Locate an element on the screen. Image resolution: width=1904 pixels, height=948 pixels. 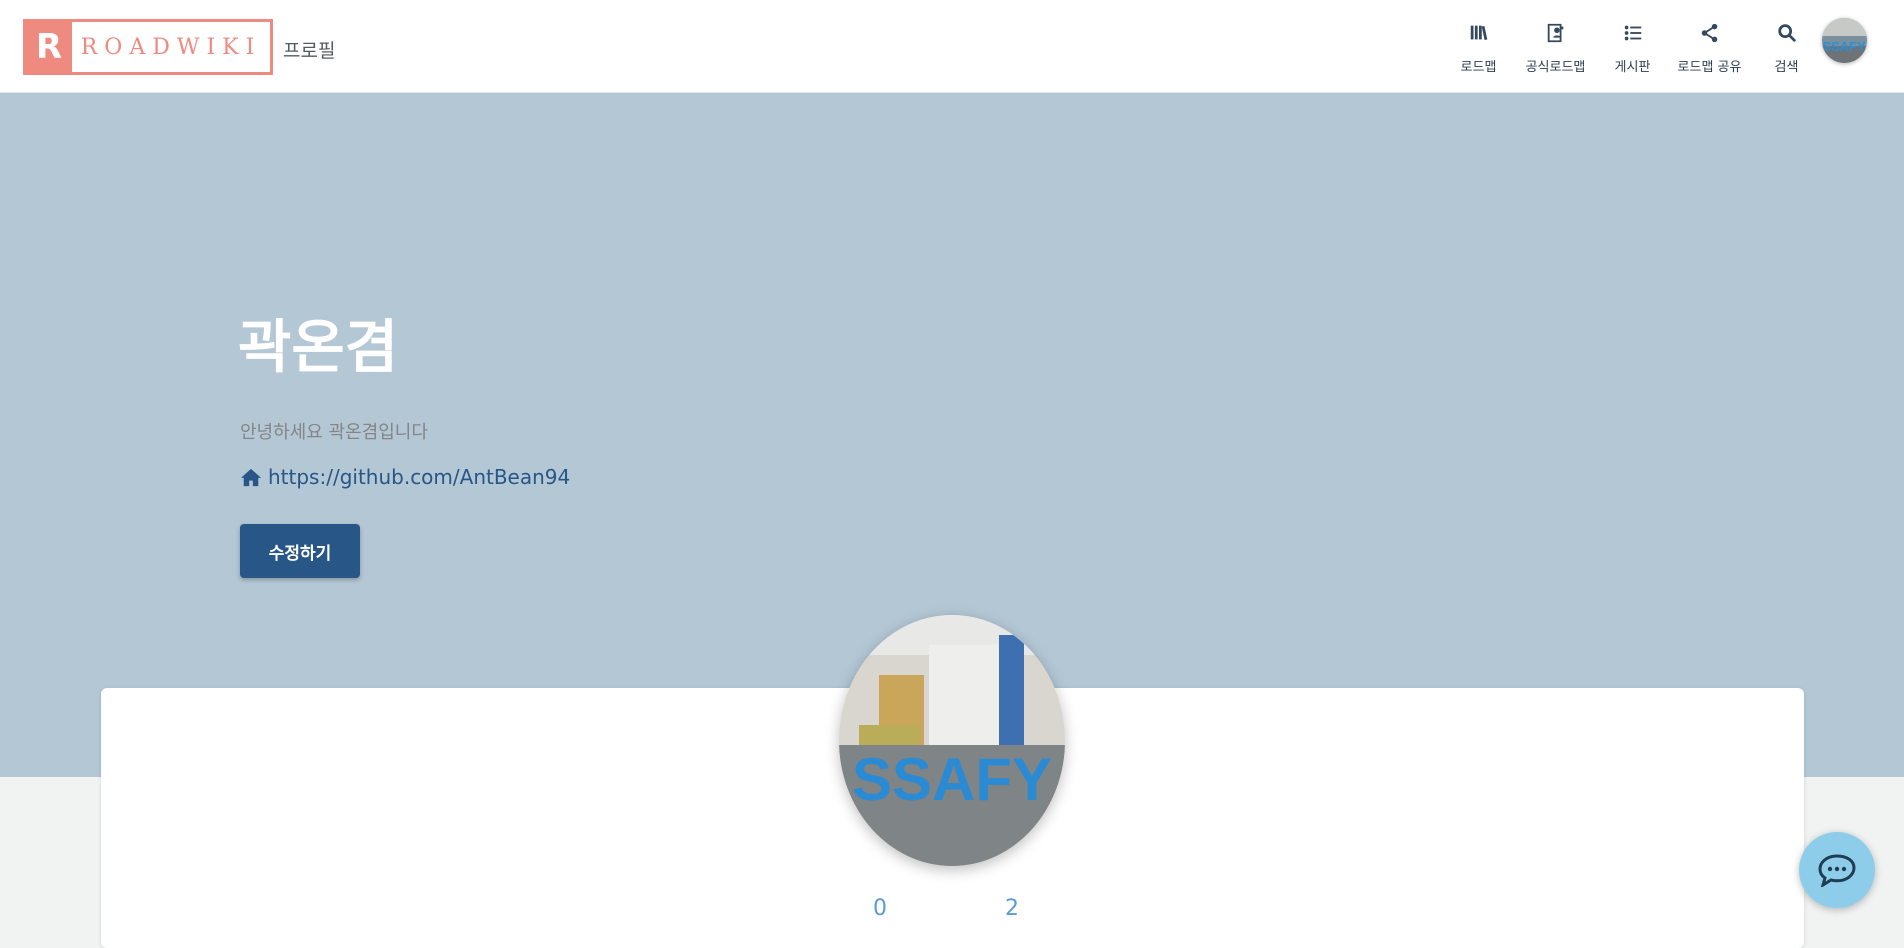
chat-bubble-icon is located at coordinates (1837, 870).